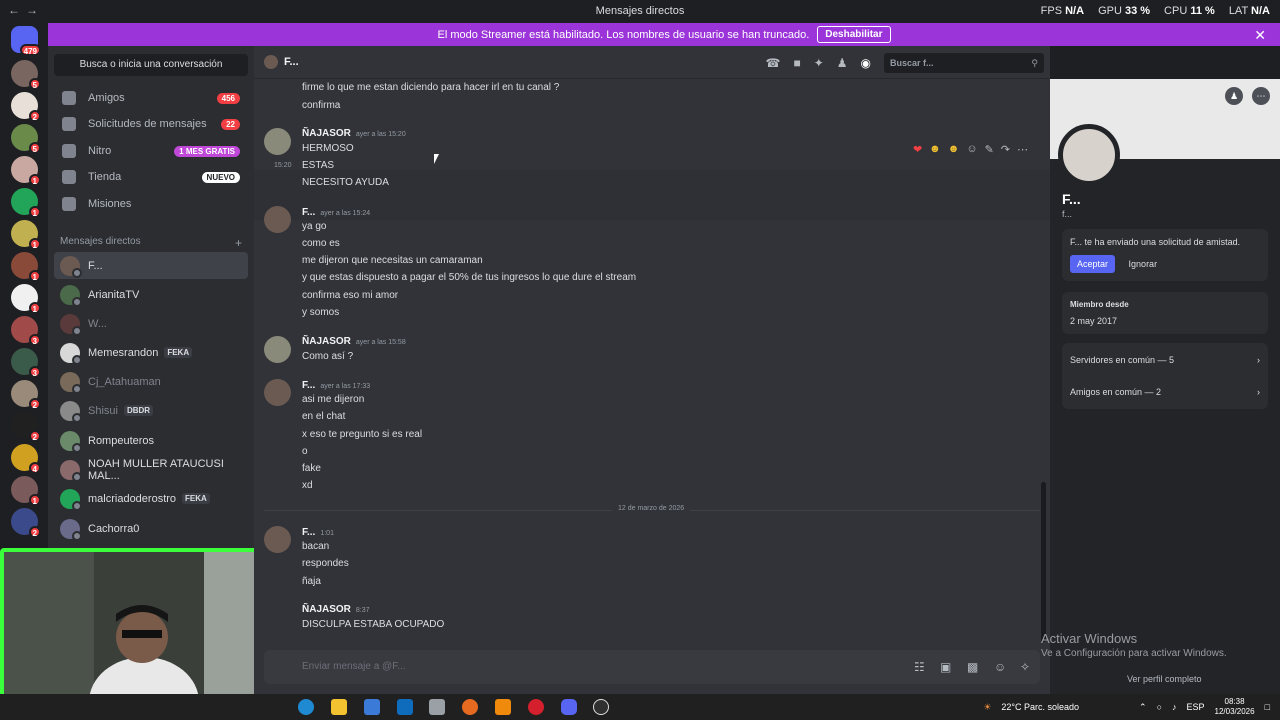 This screenshot has height=720, width=1280. I want to click on language-indicator: ESP, so click(1196, 707).